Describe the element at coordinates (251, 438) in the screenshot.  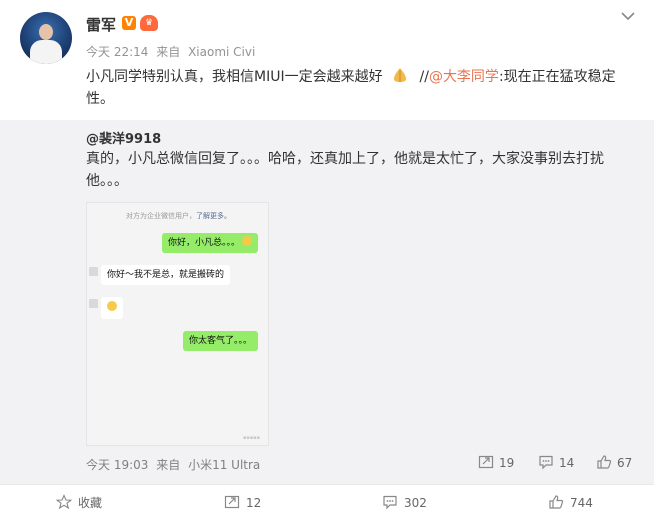
I see `image-watermark: ▪▪▪▪▪` at that location.